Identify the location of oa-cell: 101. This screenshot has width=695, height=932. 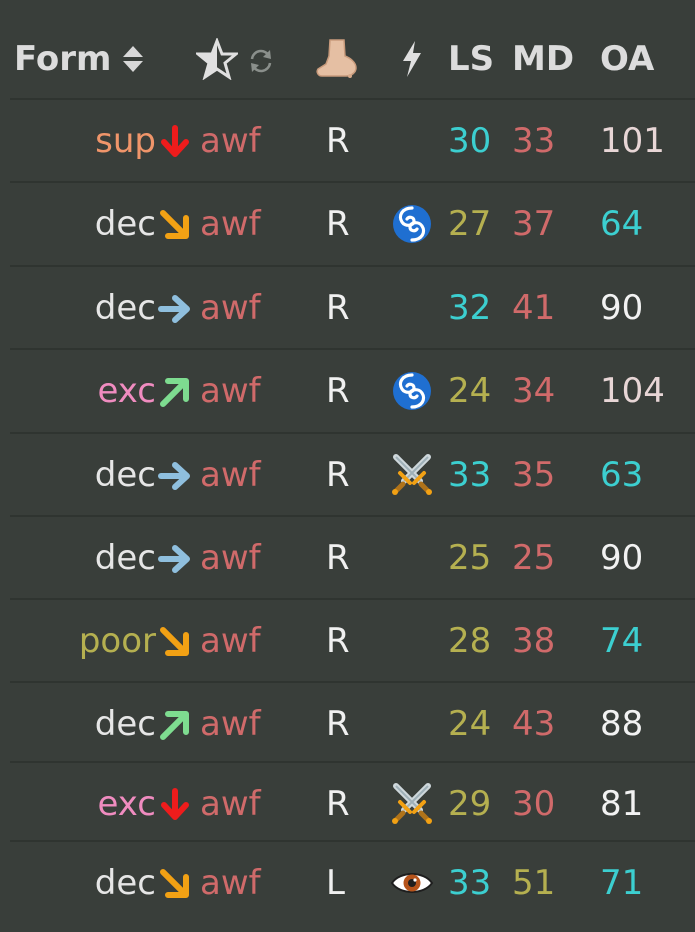
(632, 141).